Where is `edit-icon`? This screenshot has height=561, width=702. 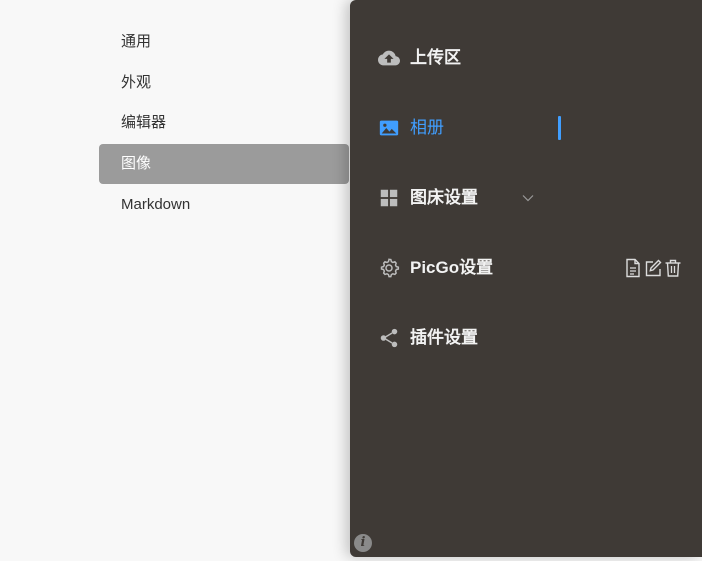 edit-icon is located at coordinates (653, 268).